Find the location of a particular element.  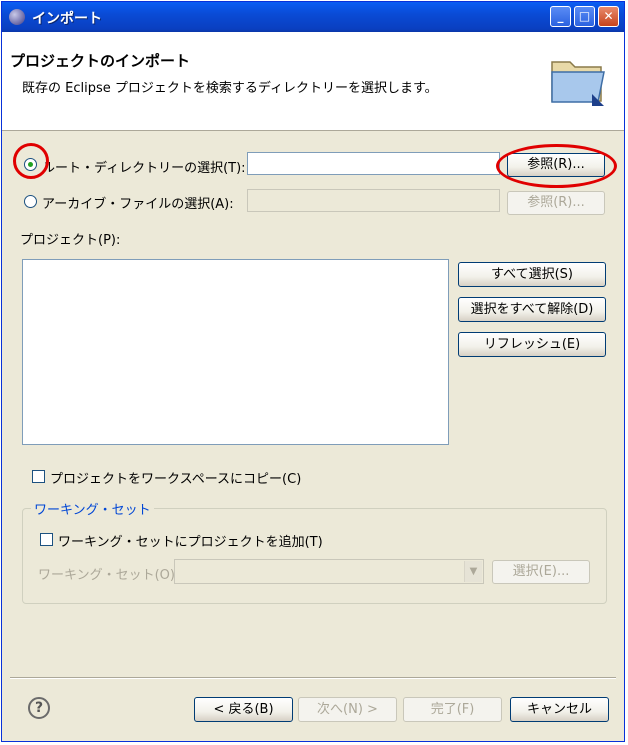

footer-separator is located at coordinates (313, 678).